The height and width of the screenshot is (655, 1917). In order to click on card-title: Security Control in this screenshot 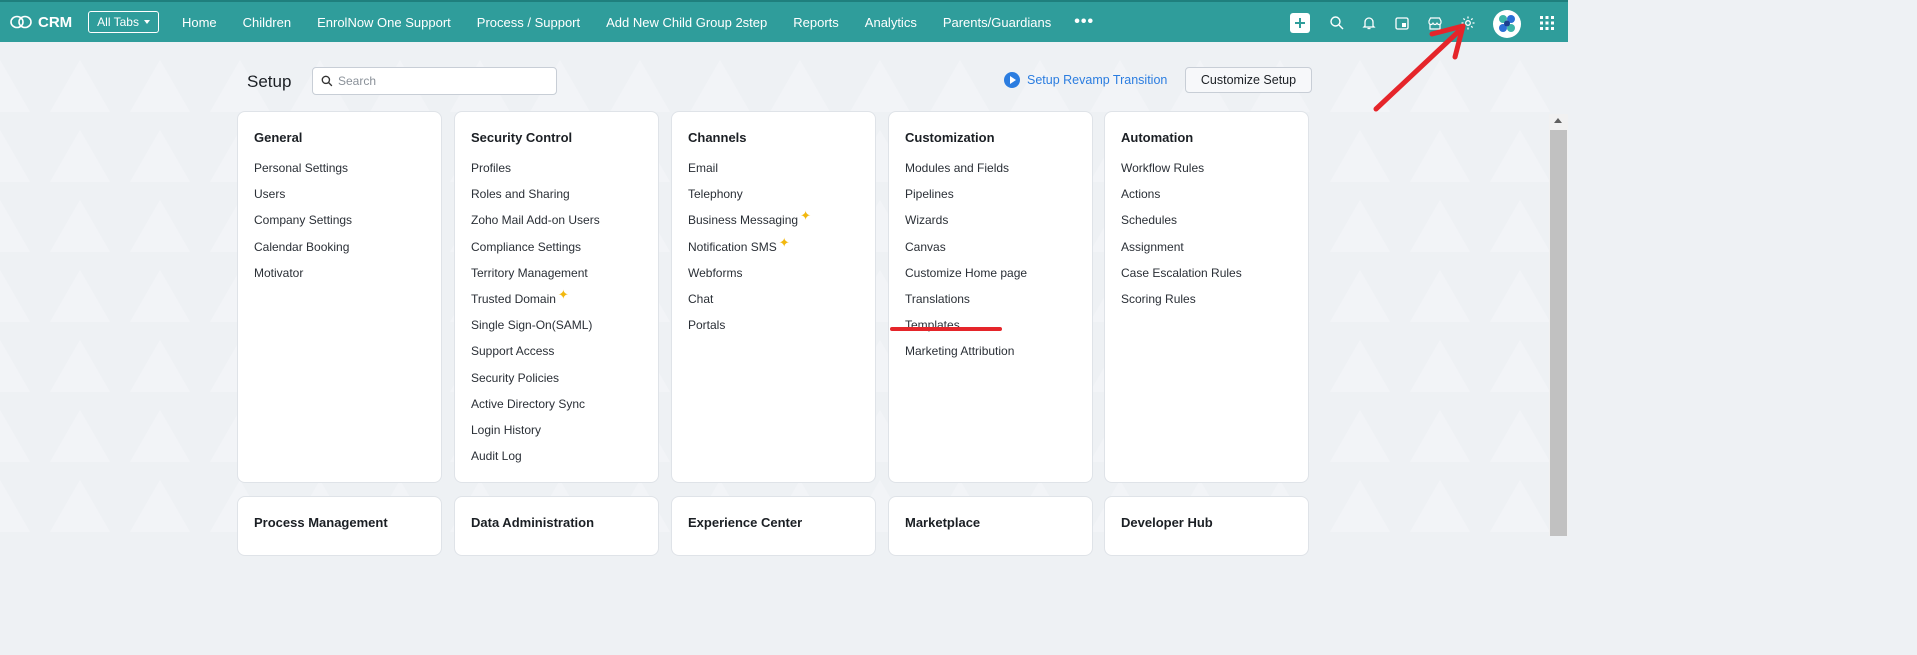, I will do `click(522, 137)`.